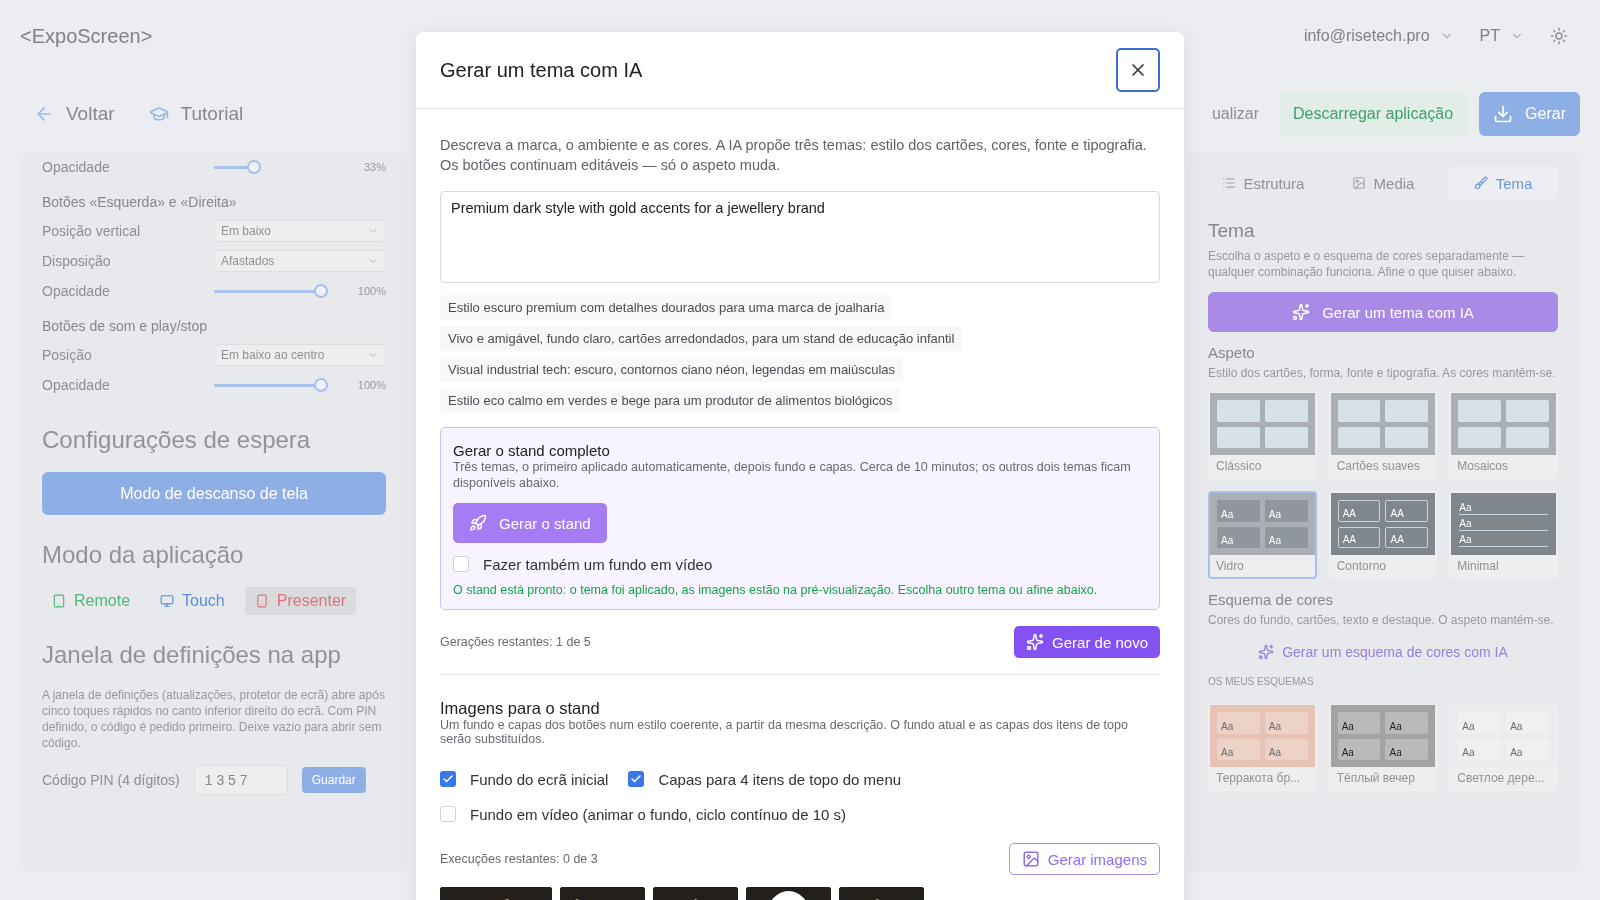 The height and width of the screenshot is (900, 1600). I want to click on status-message: O stand está pronto: o tema foi aplicado, as imagens estão na pré-visualização. Escolha outro tema ou afine abaixo., so click(776, 590).